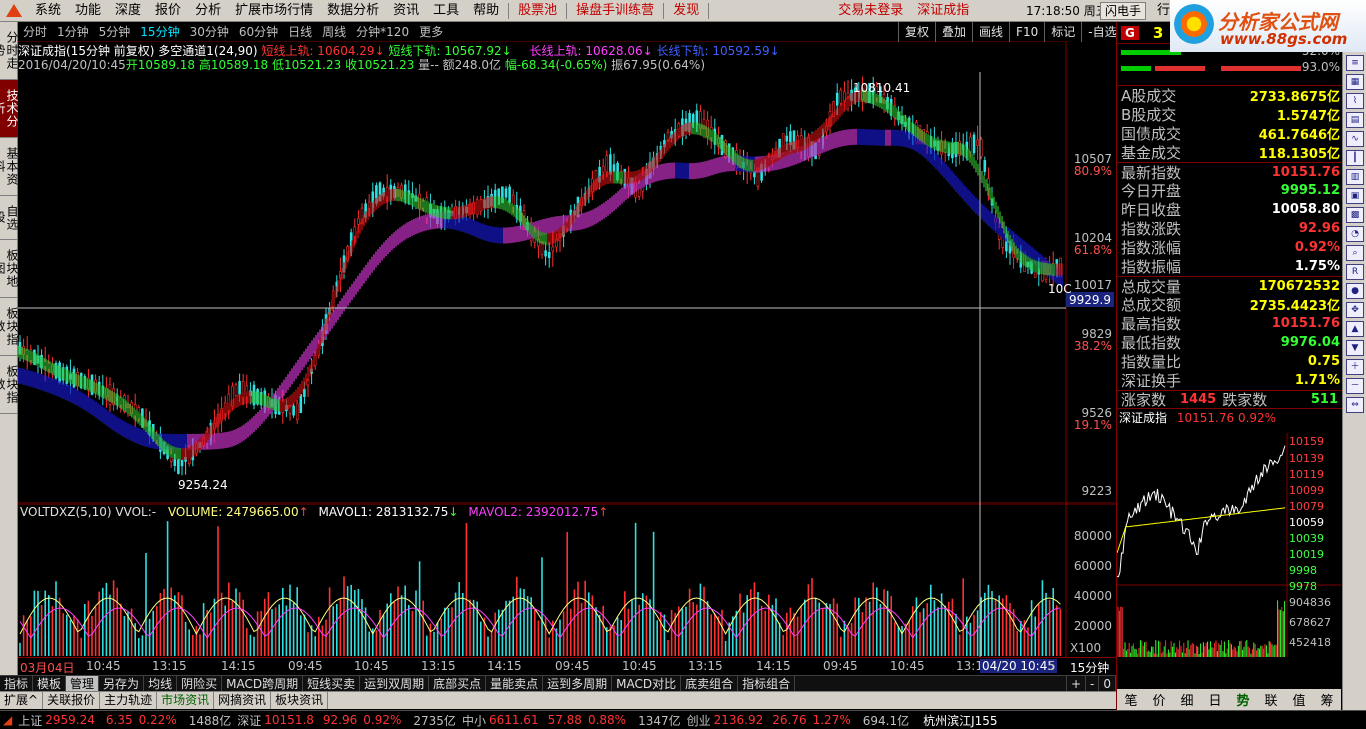 This screenshot has height=729, width=1366. What do you see at coordinates (128, 11) in the screenshot?
I see `menu-depth: 深度` at bounding box center [128, 11].